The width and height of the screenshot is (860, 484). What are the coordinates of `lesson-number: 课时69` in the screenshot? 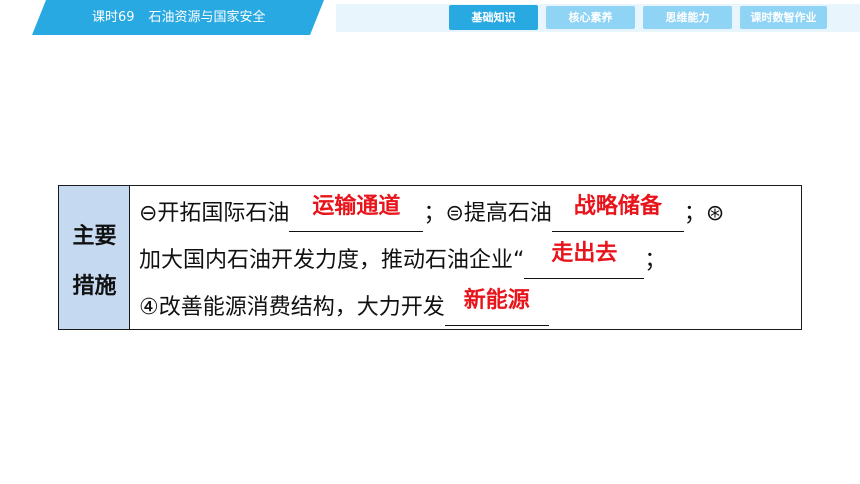 It's located at (113, 17).